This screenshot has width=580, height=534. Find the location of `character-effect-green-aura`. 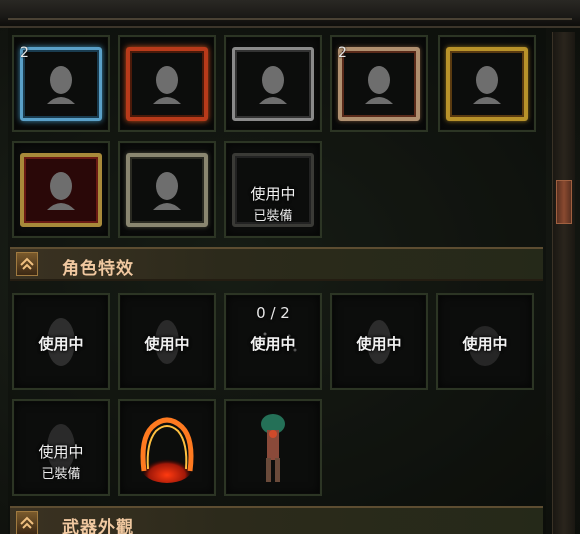

character-effect-green-aura is located at coordinates (273, 447).